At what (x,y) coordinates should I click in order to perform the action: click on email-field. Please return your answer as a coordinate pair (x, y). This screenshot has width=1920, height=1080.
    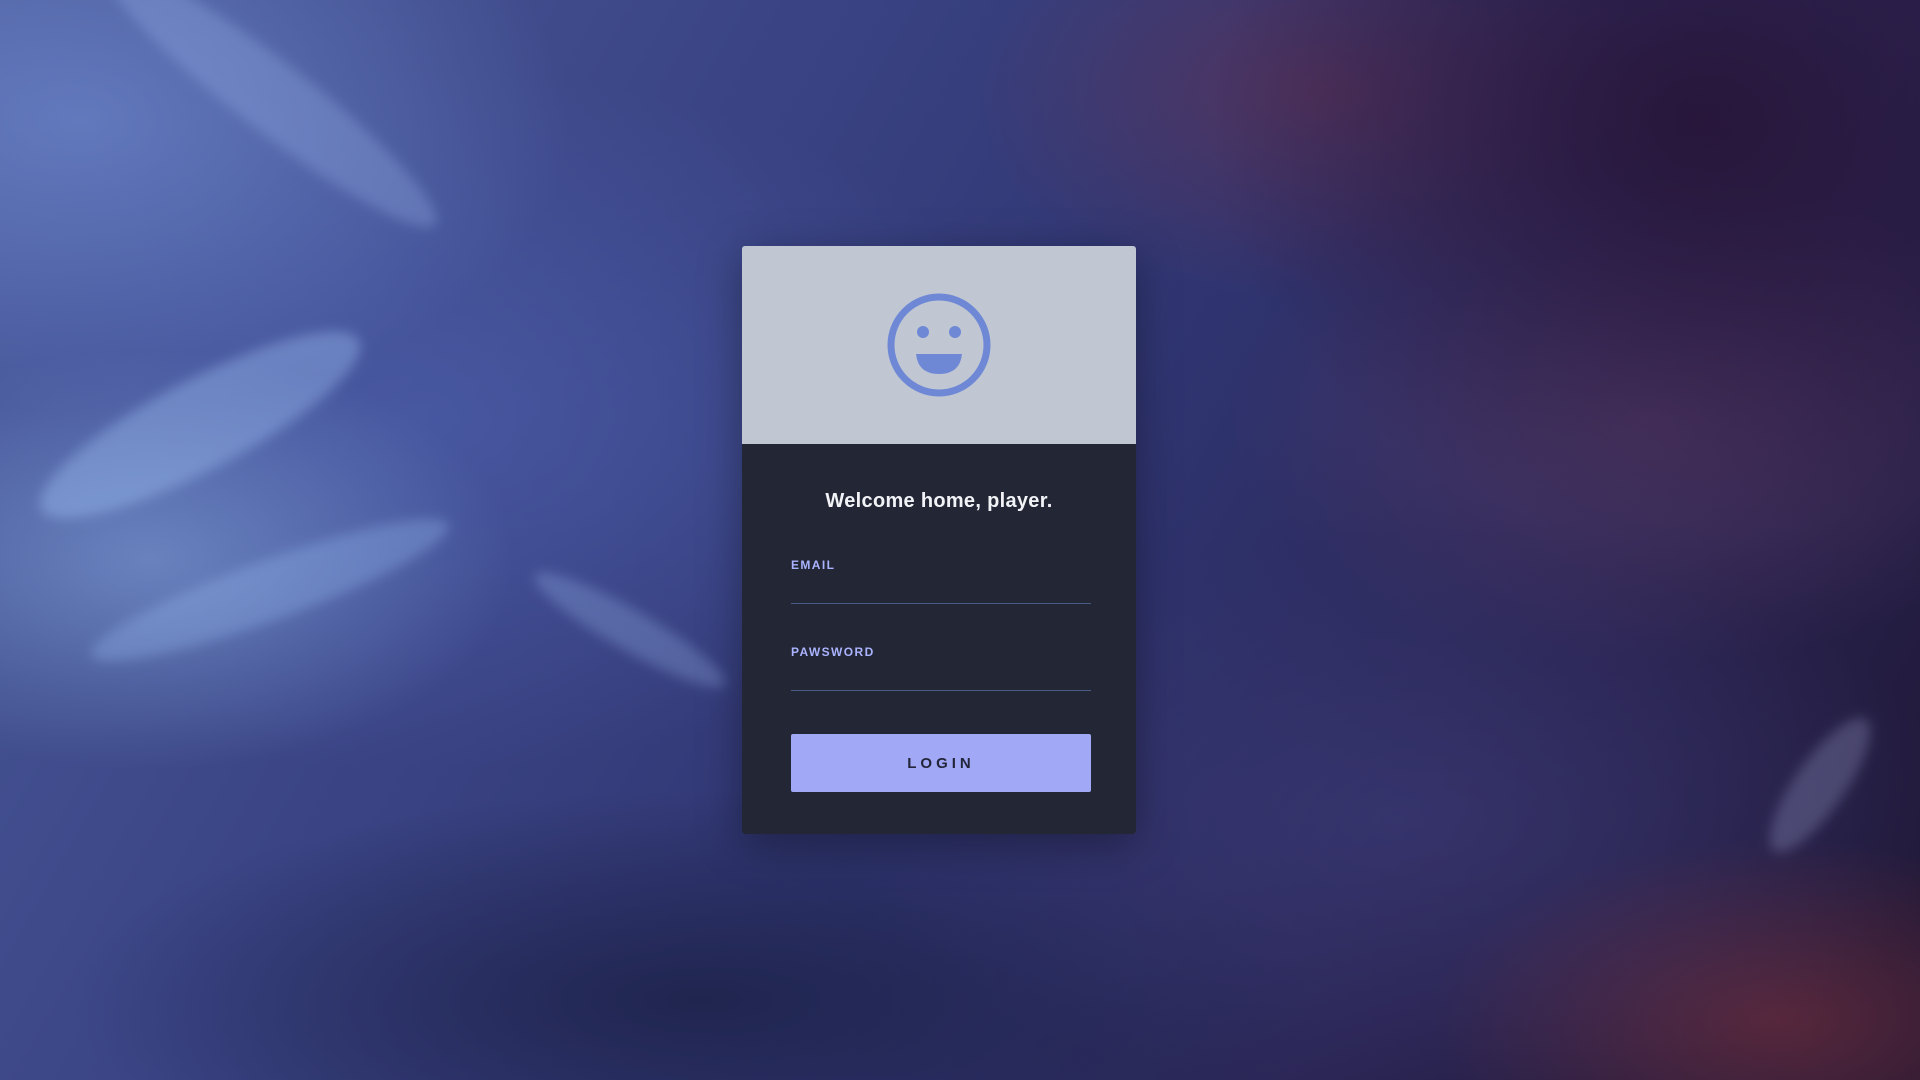
    Looking at the image, I should click on (941, 589).